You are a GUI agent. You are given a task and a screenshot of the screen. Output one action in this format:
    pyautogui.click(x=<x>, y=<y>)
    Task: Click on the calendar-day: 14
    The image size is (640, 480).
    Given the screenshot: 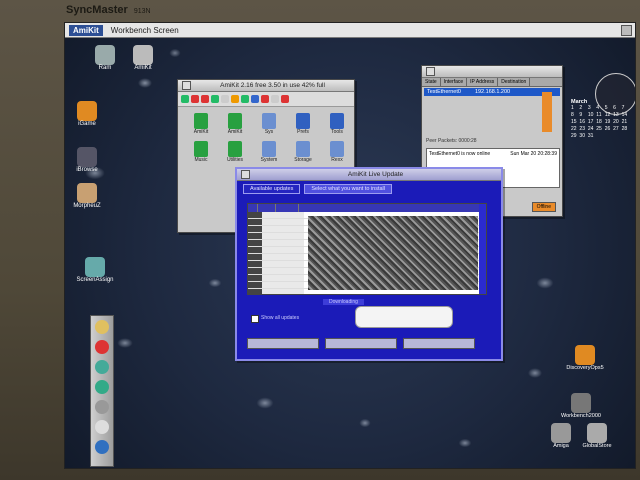 What is the action you would take?
    pyautogui.click(x=625, y=115)
    